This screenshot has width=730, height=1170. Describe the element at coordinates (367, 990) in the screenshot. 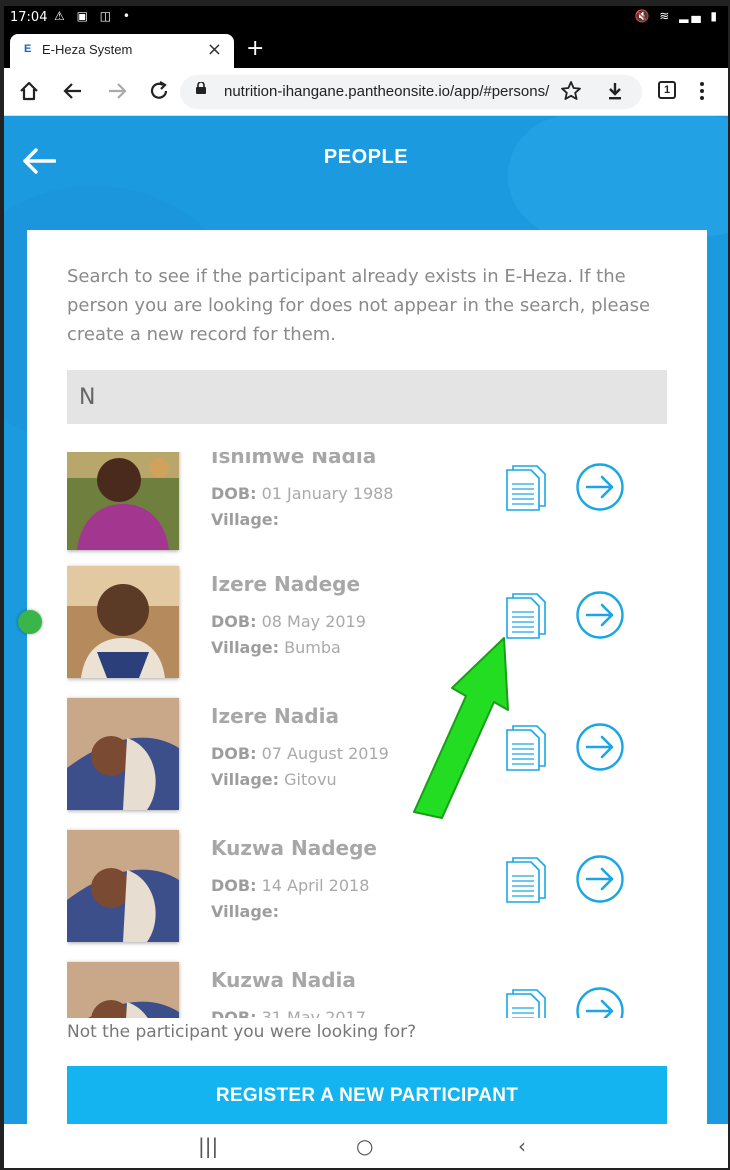

I see `participant-row: Kuzwa Nadia DOB: 31 May 2017 Village:` at that location.